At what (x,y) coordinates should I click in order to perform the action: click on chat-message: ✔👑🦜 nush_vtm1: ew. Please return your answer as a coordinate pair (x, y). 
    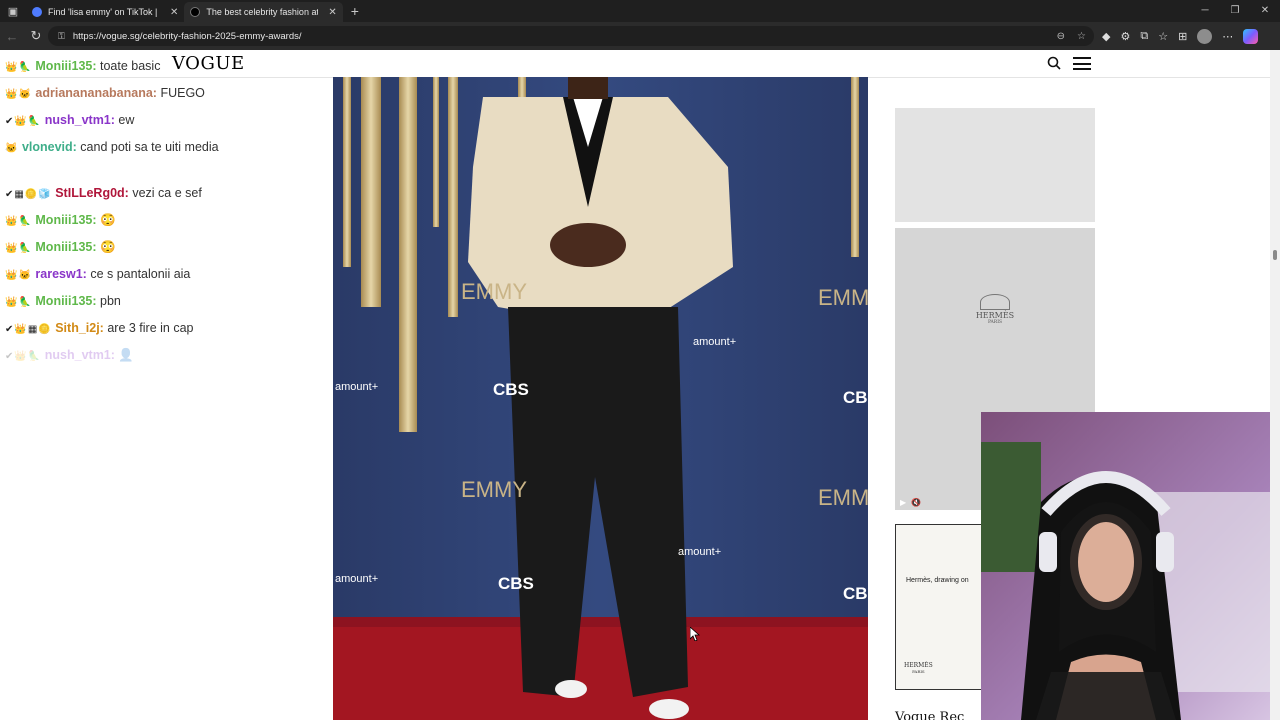
    Looking at the image, I should click on (125, 121).